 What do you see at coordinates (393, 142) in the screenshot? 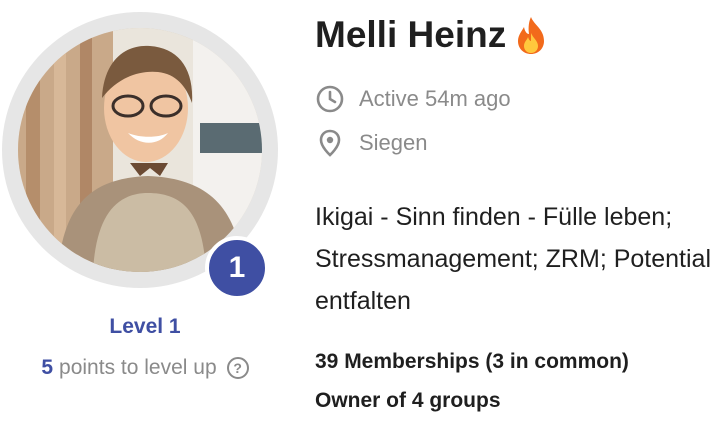
I see `location-text: Siegen` at bounding box center [393, 142].